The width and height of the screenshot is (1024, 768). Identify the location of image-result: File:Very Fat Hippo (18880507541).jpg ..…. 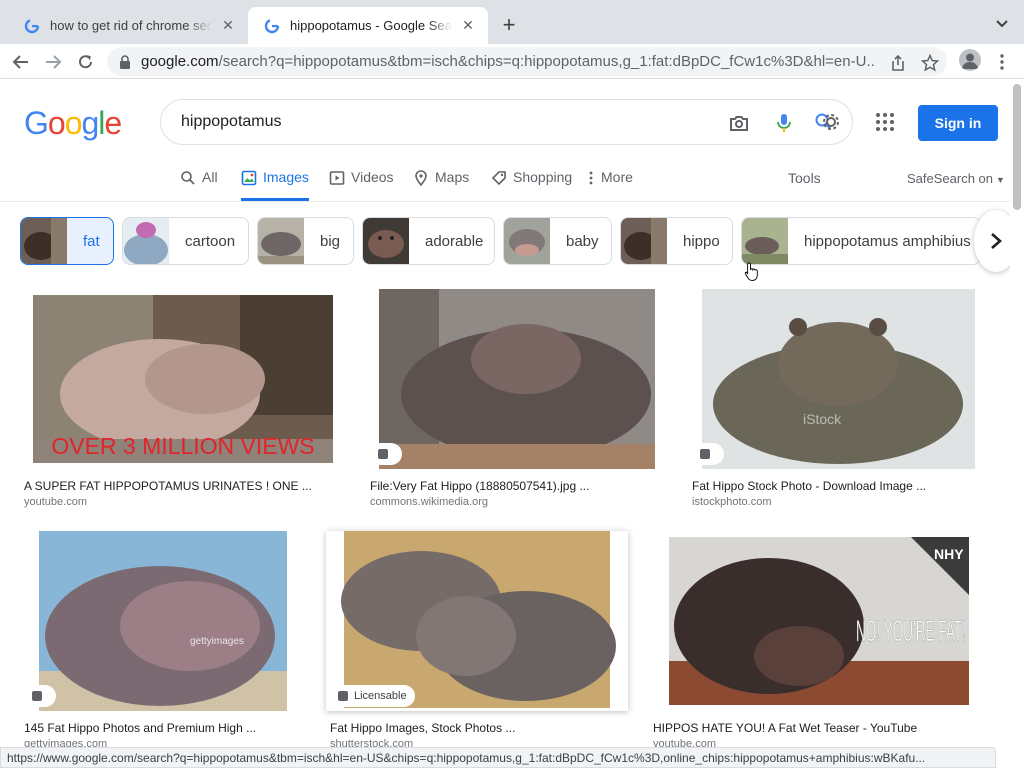
(517, 399).